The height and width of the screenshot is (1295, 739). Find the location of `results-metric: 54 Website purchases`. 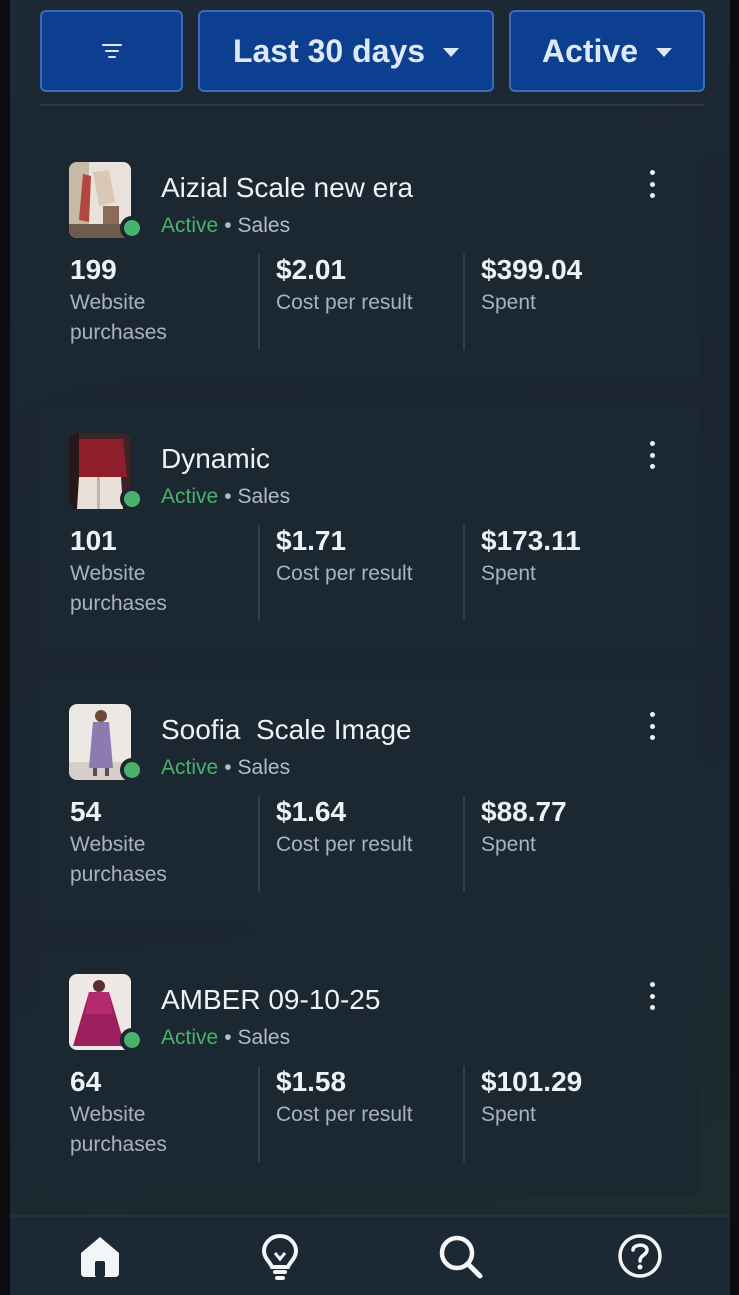

results-metric: 54 Website purchases is located at coordinates (165, 842).